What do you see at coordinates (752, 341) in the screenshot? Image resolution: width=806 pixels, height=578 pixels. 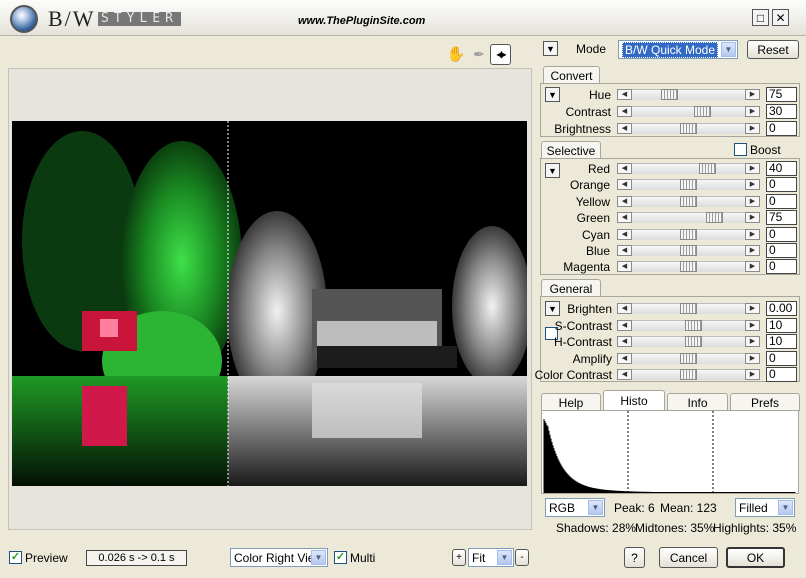 I see `general-h-contrast-slider-right-button: ▶` at bounding box center [752, 341].